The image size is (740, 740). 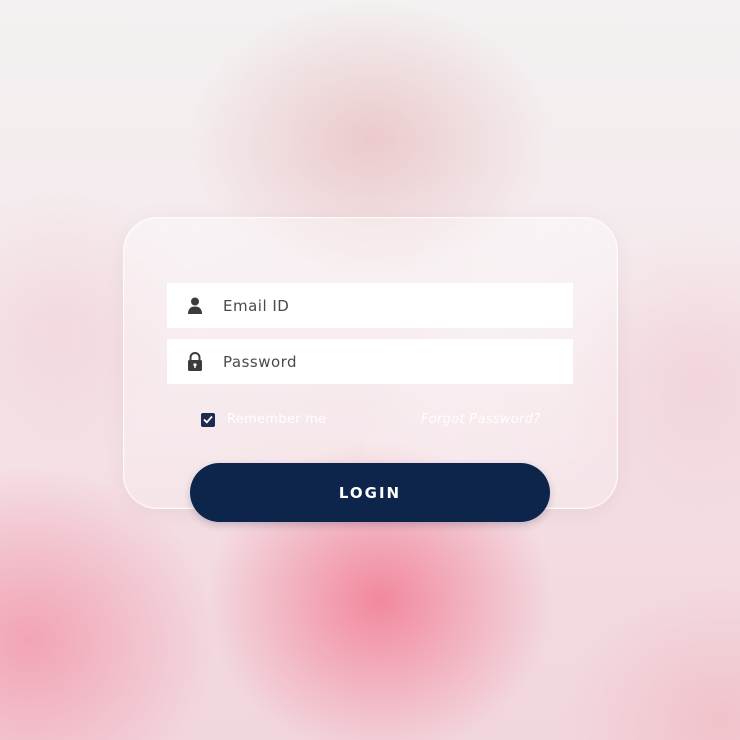 I want to click on login-button: LOGIN, so click(x=370, y=492).